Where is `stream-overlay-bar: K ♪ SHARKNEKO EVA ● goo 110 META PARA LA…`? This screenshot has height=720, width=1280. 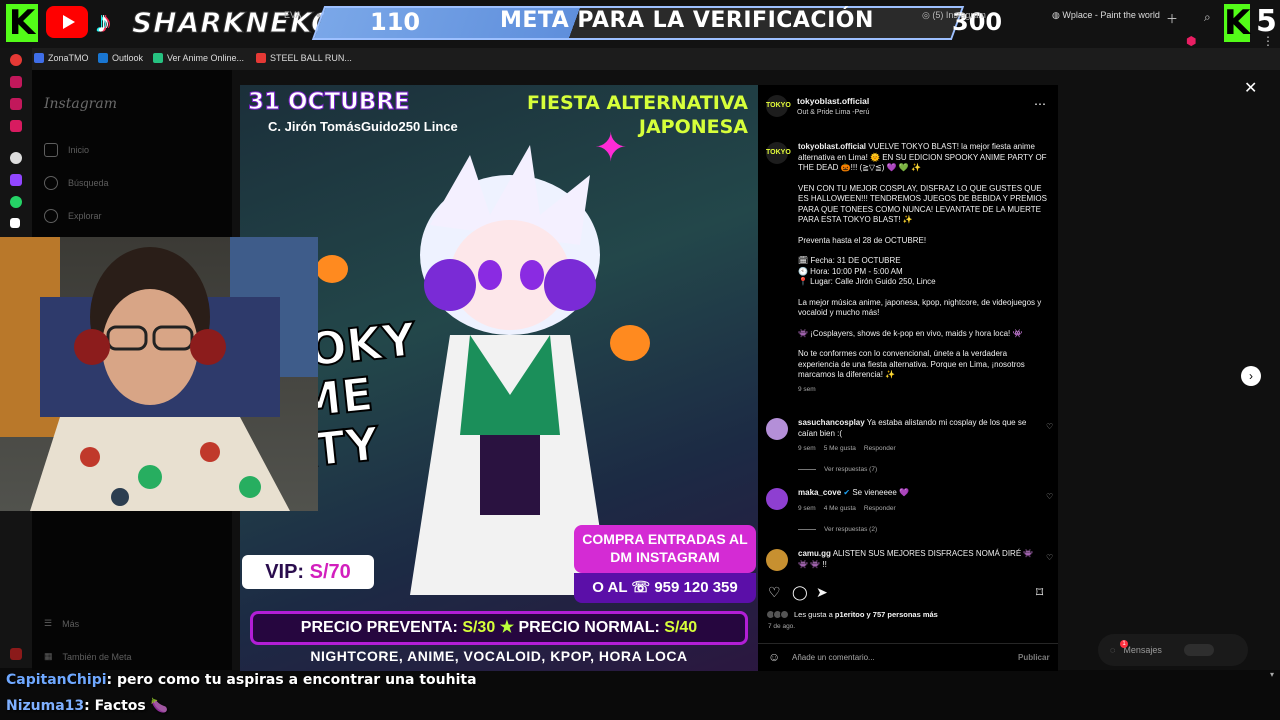
stream-overlay-bar: K ♪ SHARKNEKO EVA ● goo 110 META PARA LA… is located at coordinates (640, 24).